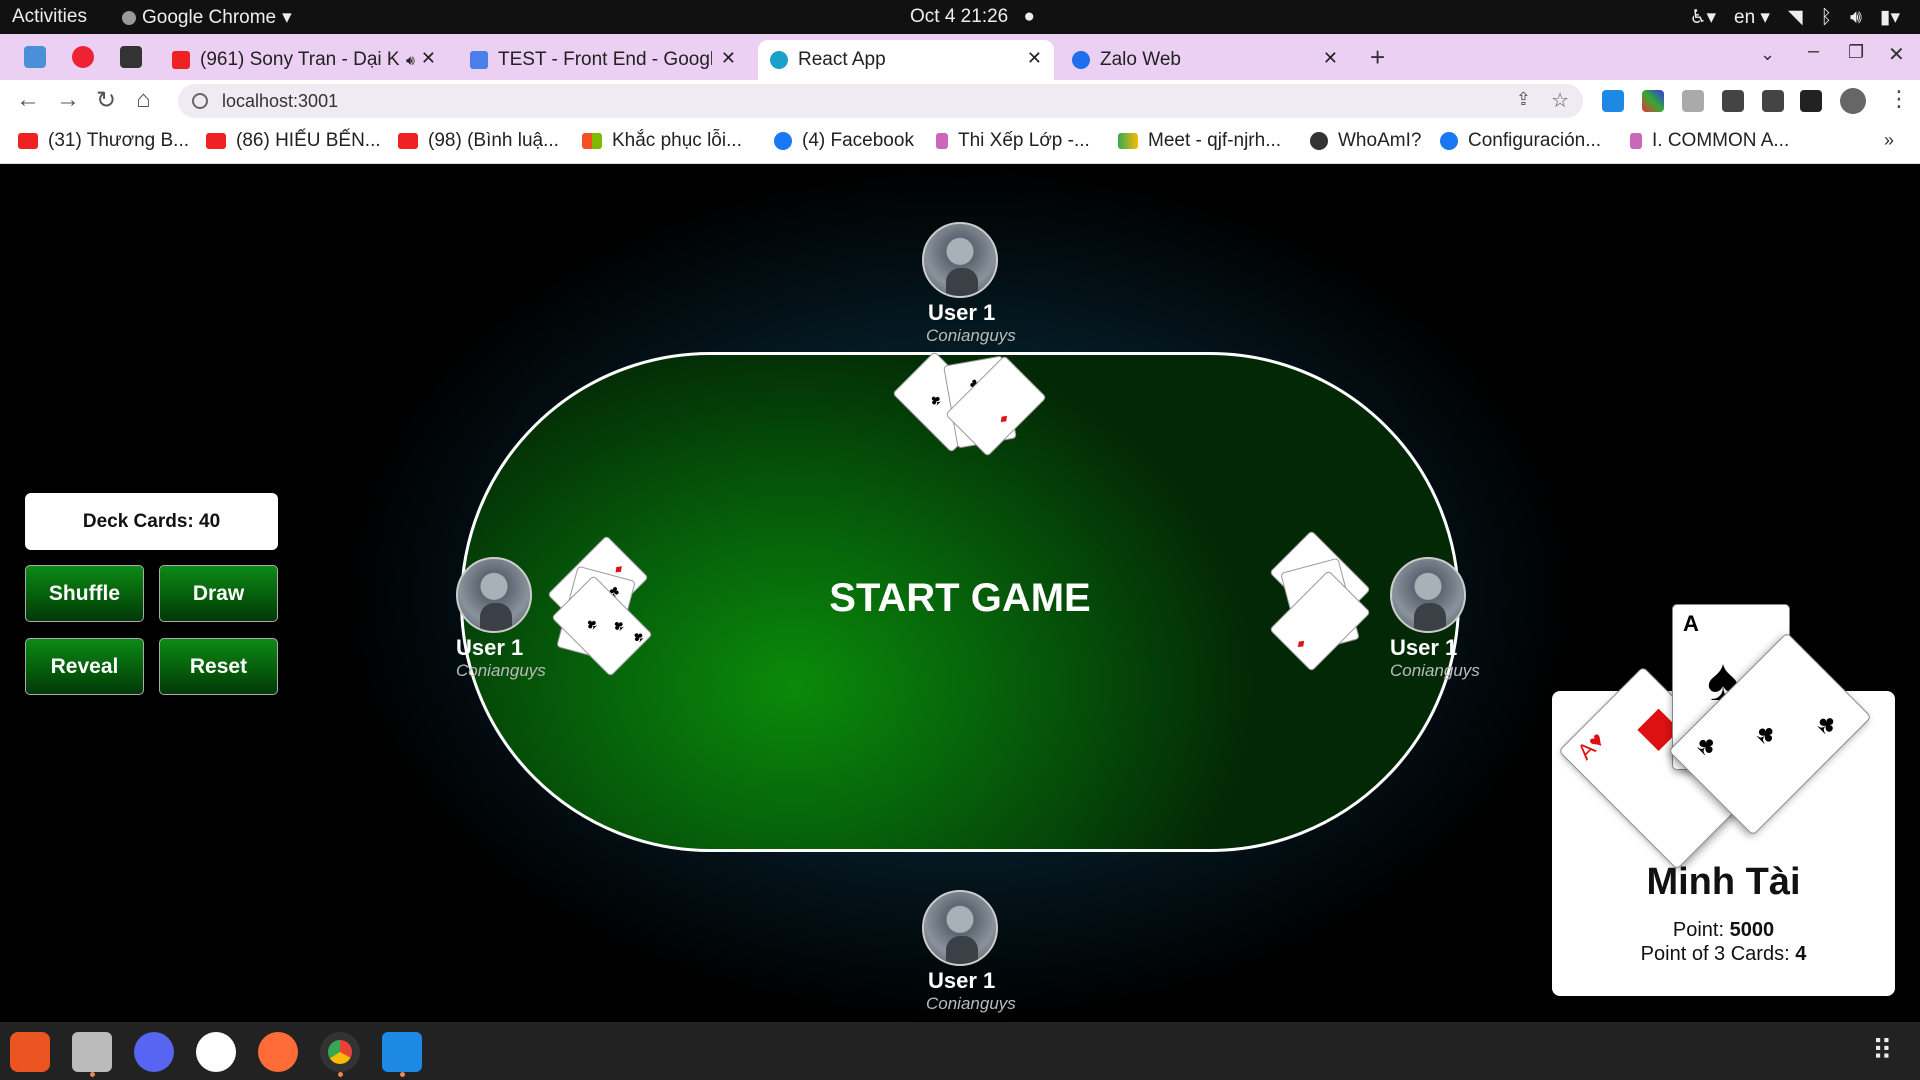 This screenshot has width=1920, height=1080. Describe the element at coordinates (218, 666) in the screenshot. I see `reset-button: Reset` at that location.